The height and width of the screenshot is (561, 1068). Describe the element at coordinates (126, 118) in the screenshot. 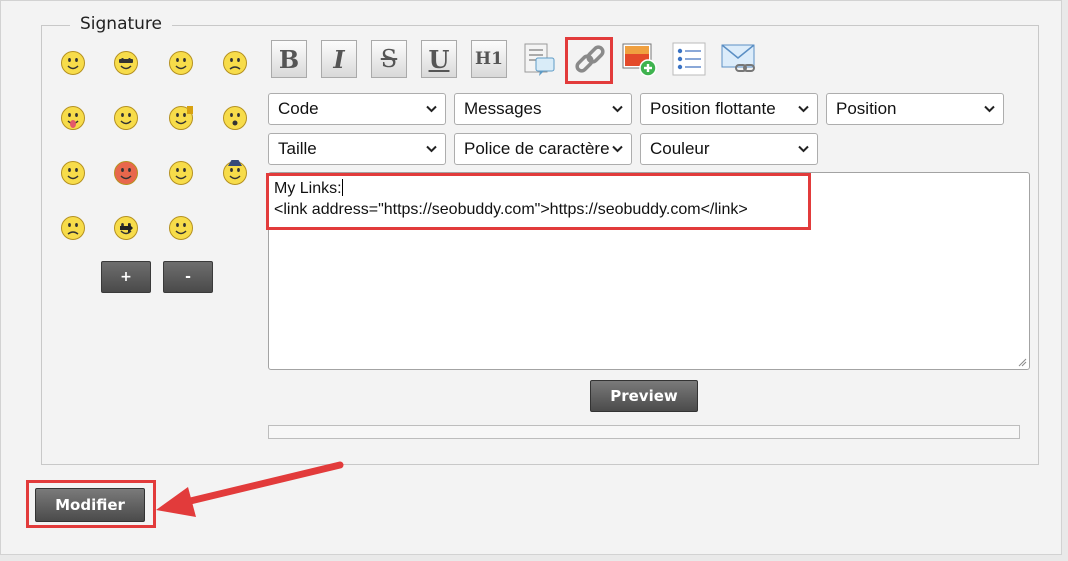

I see `confused-icon` at that location.